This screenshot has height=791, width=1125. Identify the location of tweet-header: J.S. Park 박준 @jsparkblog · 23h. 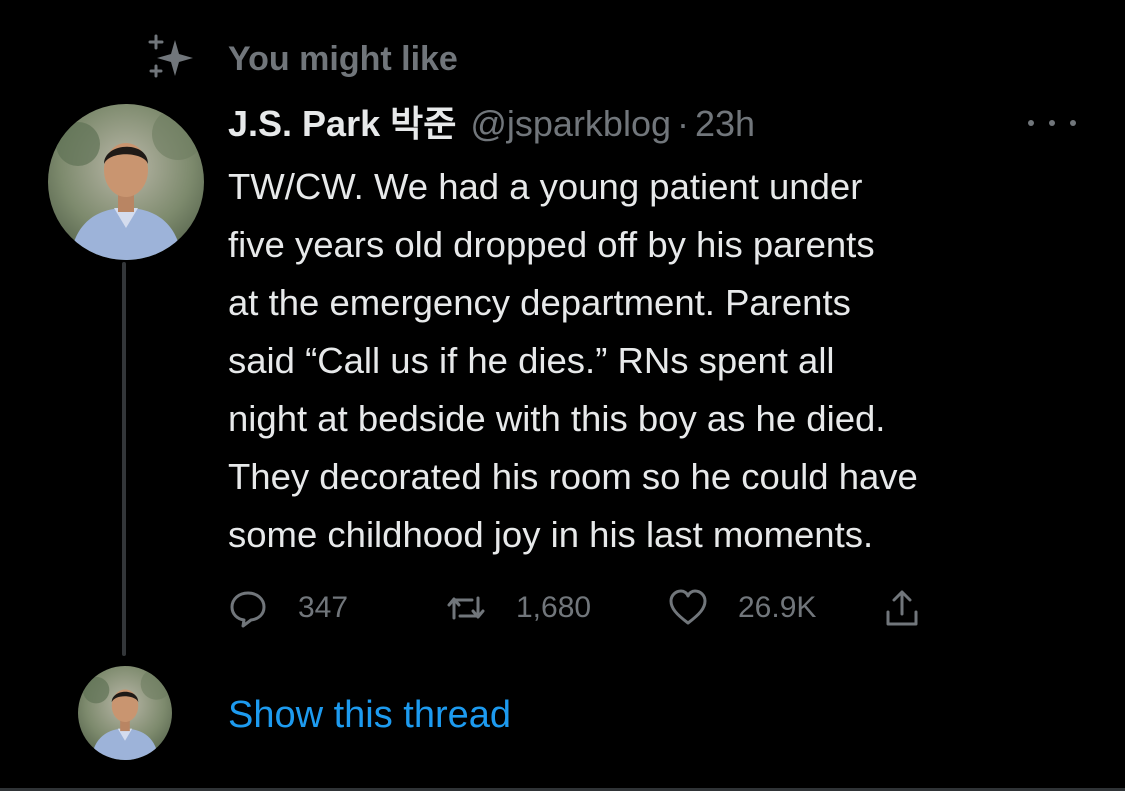
(491, 125).